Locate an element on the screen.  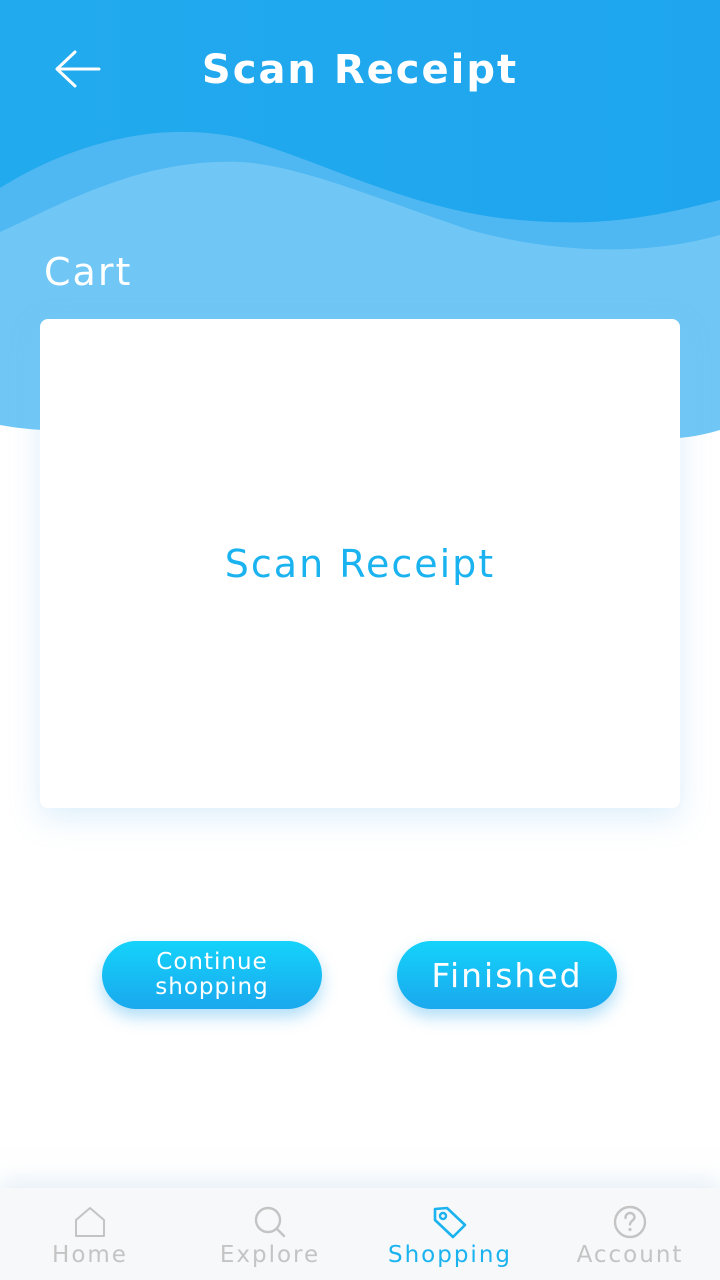
nav-item-home: Home is located at coordinates (90, 1234).